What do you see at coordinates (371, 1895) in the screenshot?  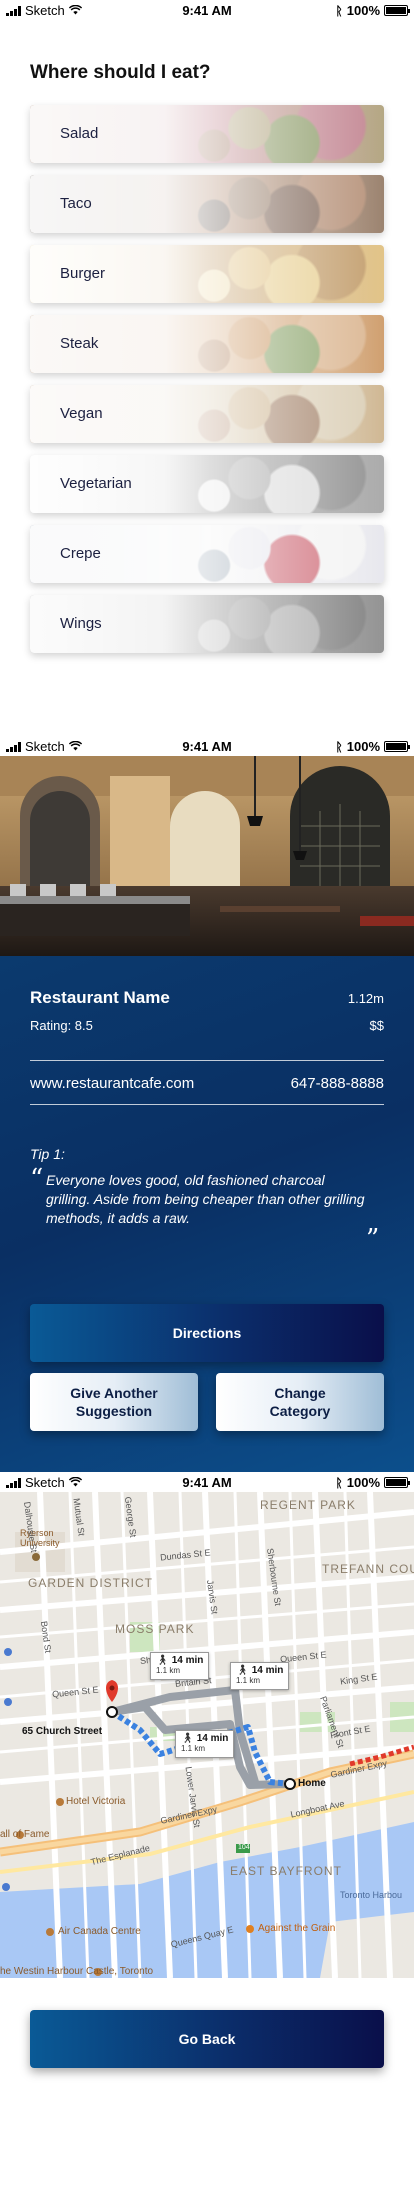 I see `map-label-toronto-harbour: Toronto Harbou` at bounding box center [371, 1895].